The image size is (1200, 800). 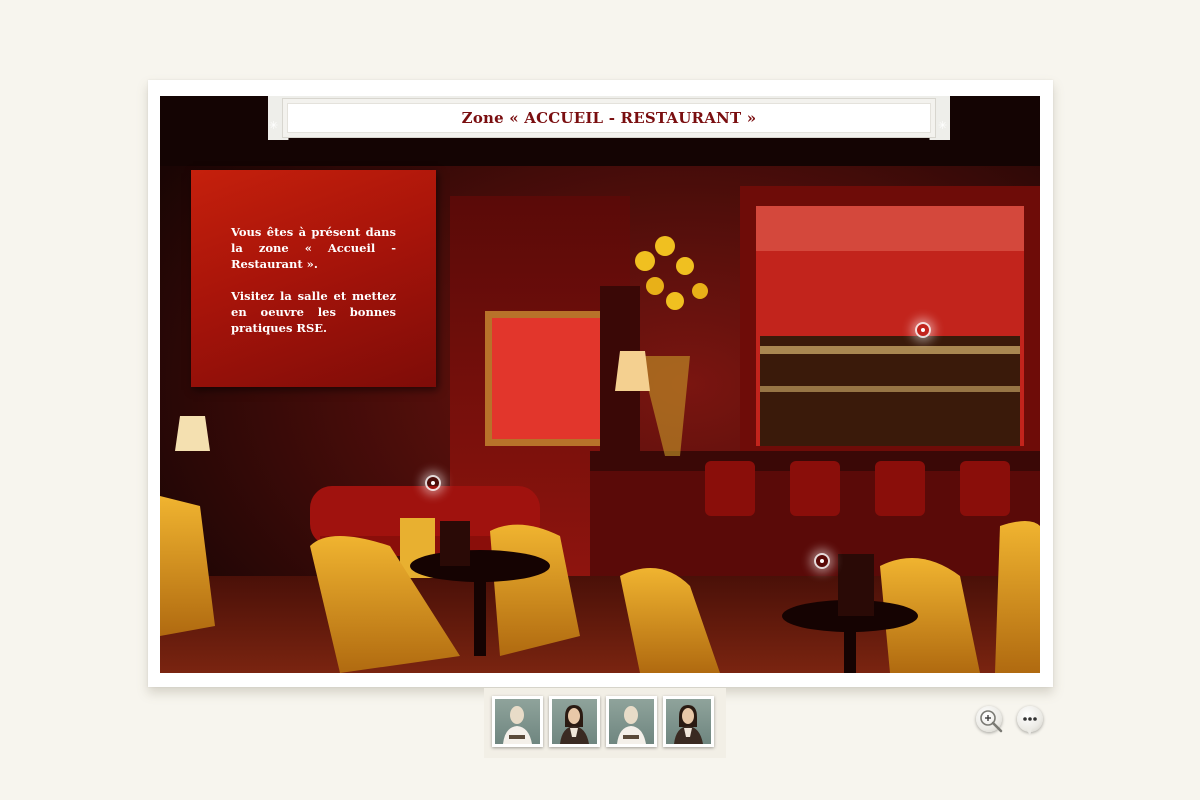 I want to click on bar-shelf-hotspot, so click(x=923, y=330).